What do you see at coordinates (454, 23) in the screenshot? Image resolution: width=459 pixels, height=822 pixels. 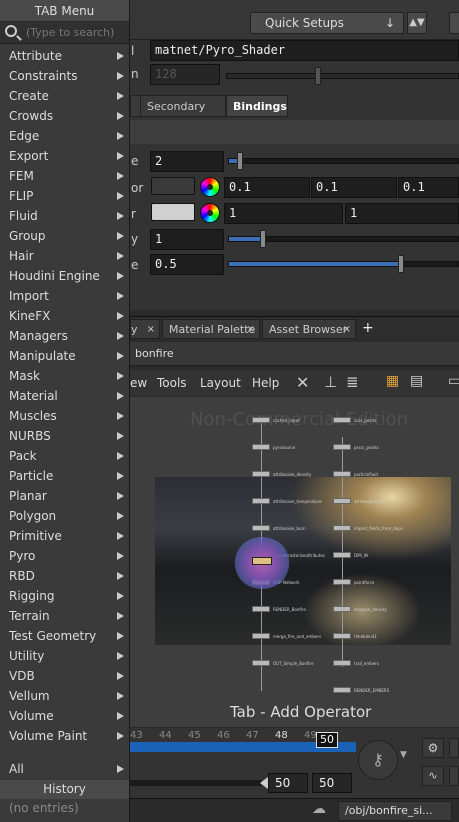 I see `toolbar-button-right` at bounding box center [454, 23].